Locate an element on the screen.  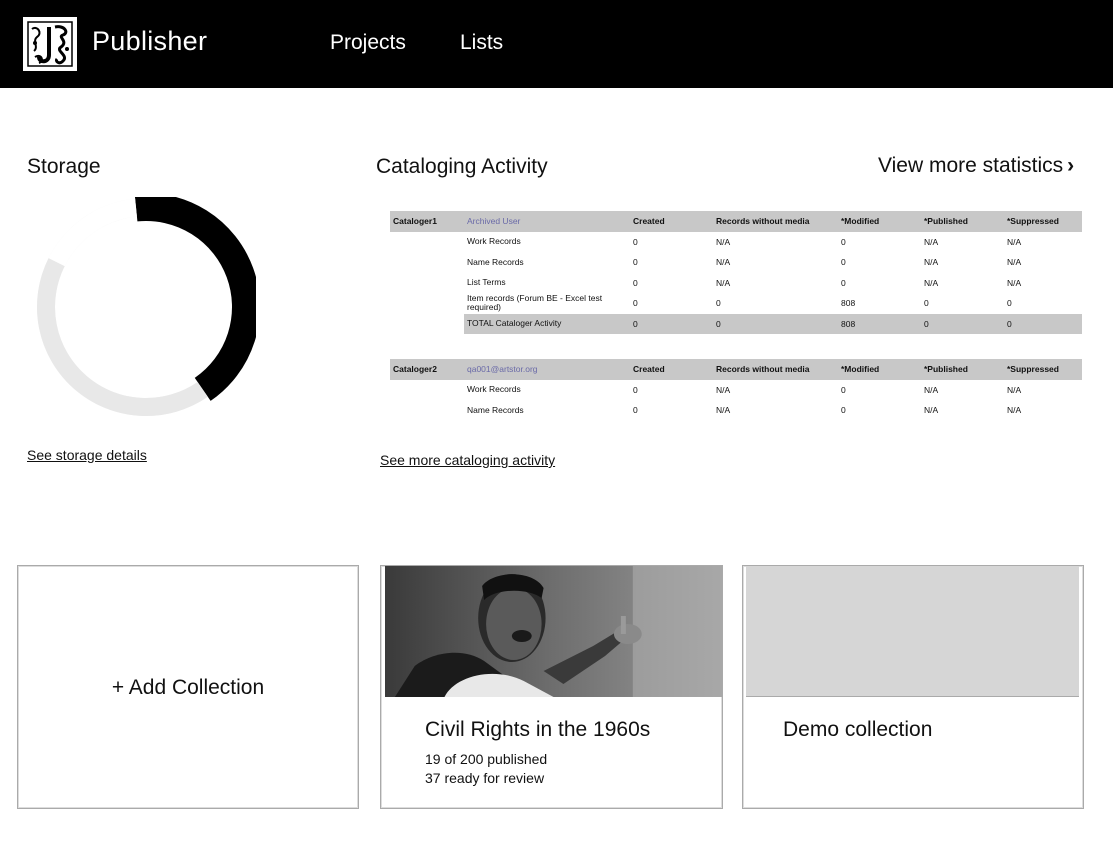
chevron-right-icon: › is located at coordinates (1071, 165).